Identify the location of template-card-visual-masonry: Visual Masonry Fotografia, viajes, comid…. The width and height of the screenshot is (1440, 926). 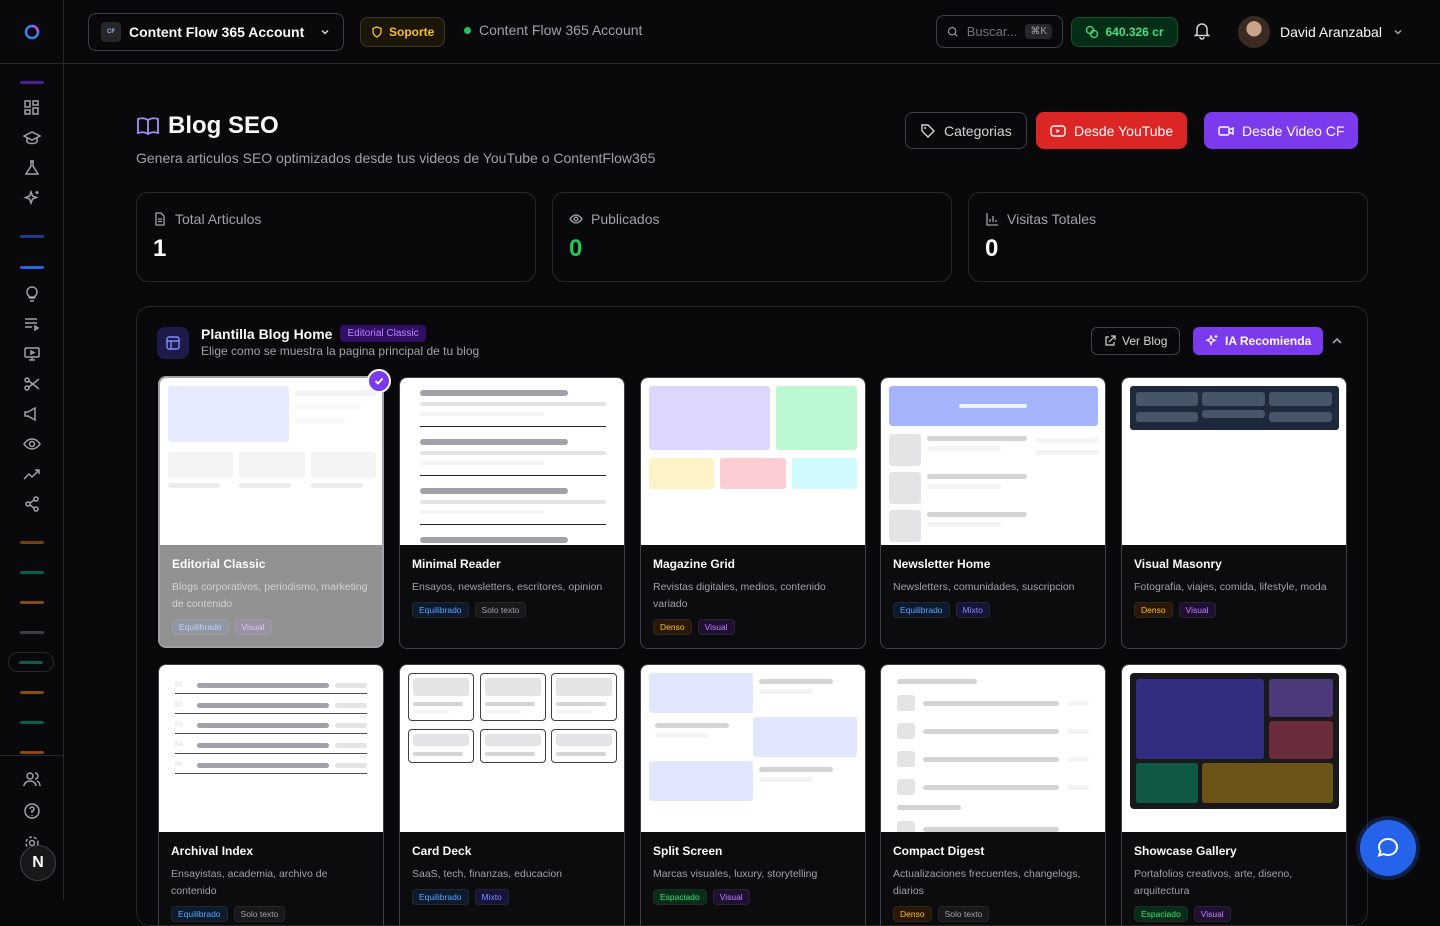
(1234, 513).